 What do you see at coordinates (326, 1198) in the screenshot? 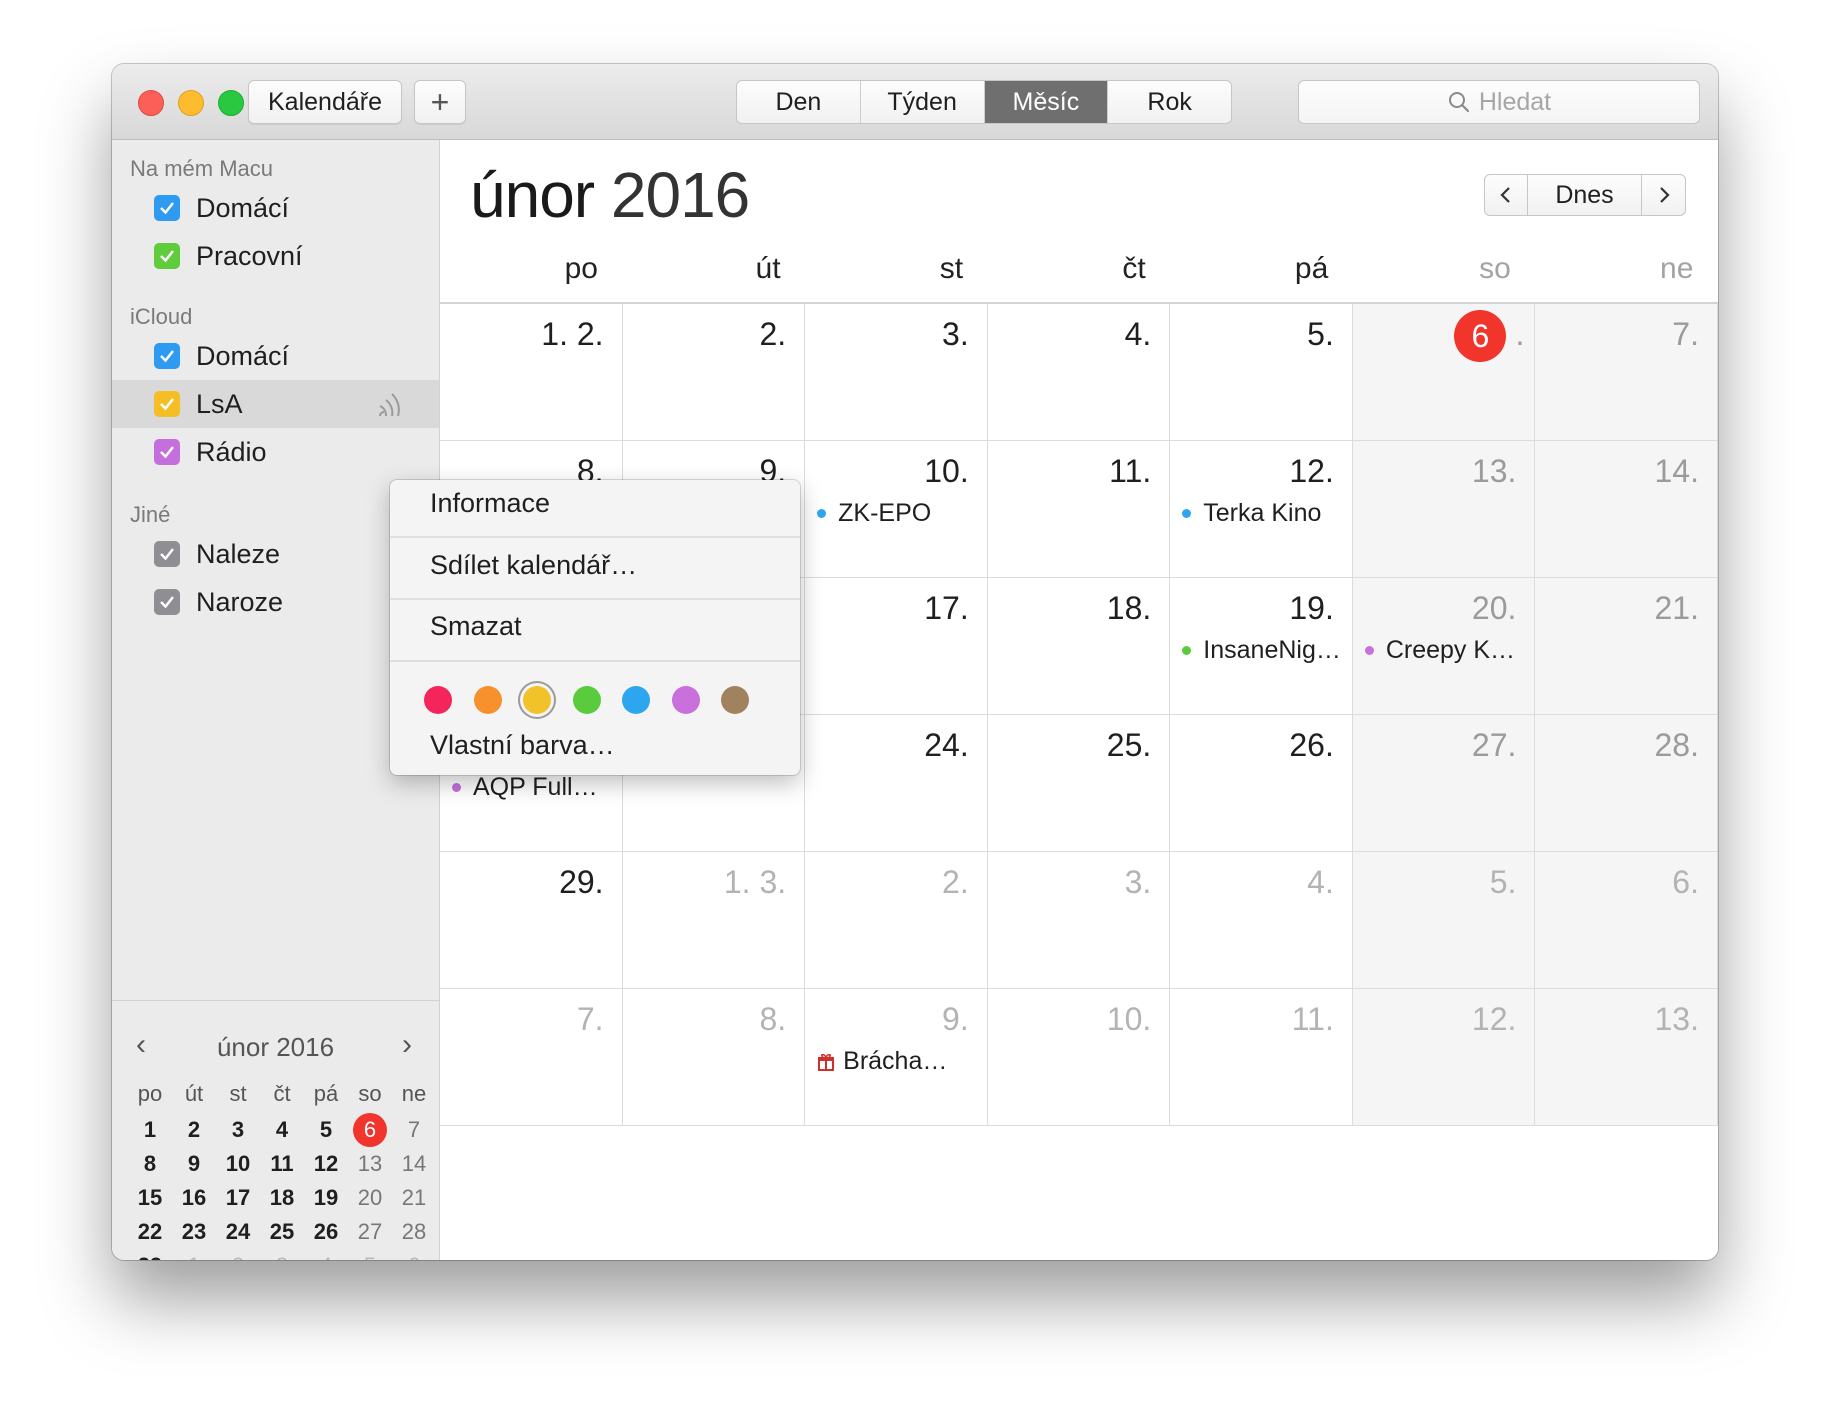
I see `mini-day: 19` at bounding box center [326, 1198].